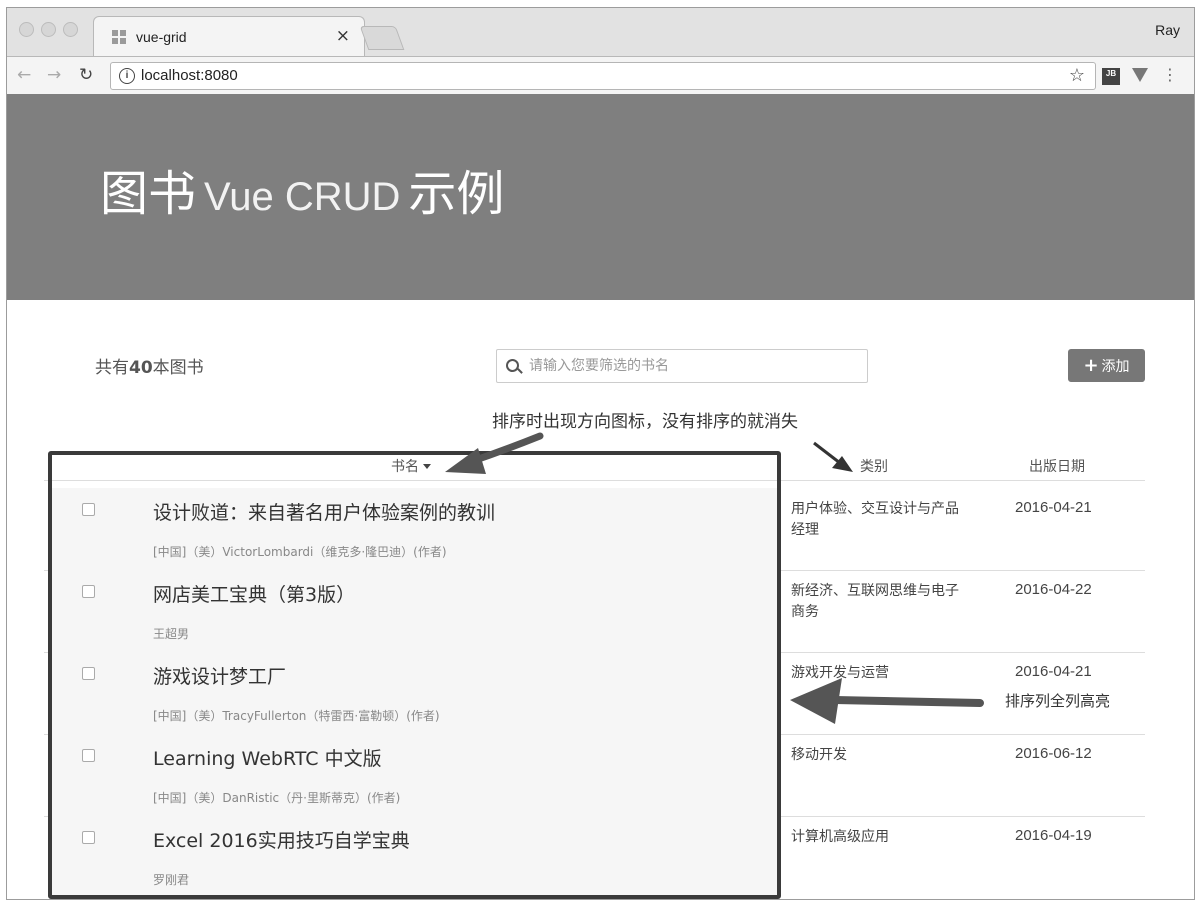 This screenshot has width=1200, height=904. What do you see at coordinates (171, 634) in the screenshot?
I see `book-author: 王超男` at bounding box center [171, 634].